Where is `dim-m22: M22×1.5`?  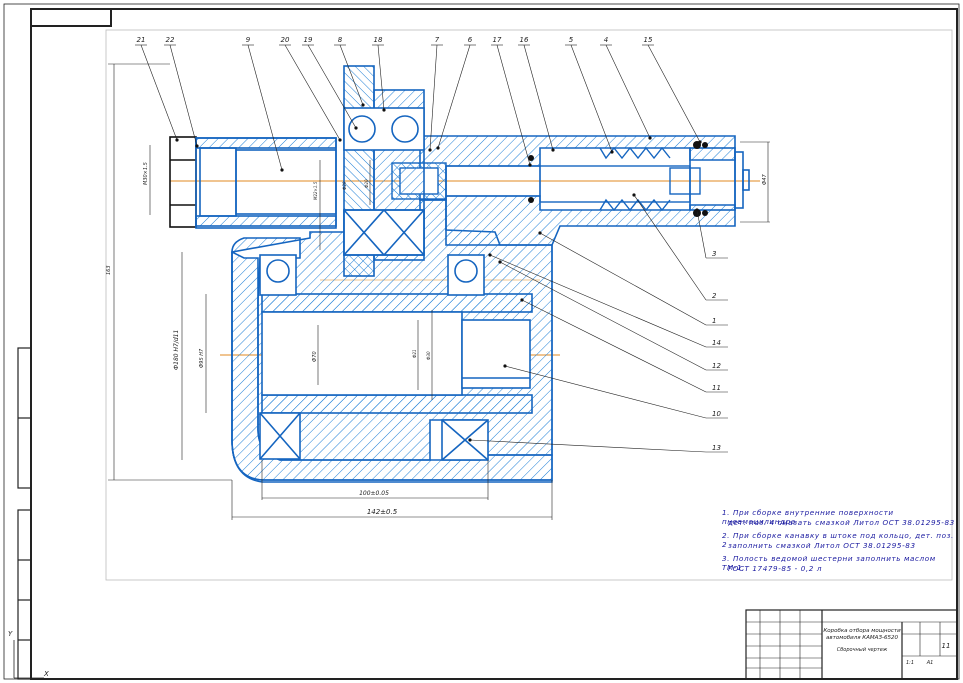 dim-m22: M22×1.5 is located at coordinates (315, 190).